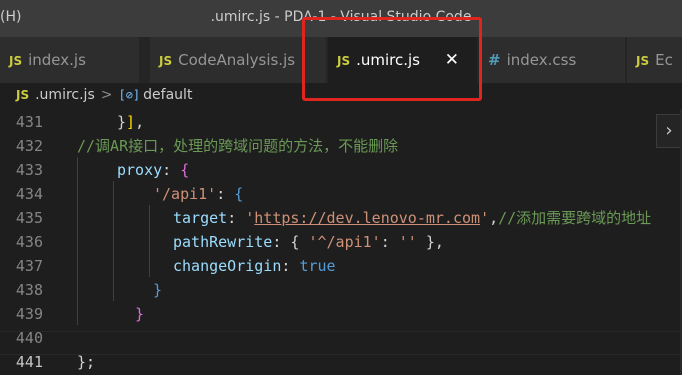  What do you see at coordinates (65, 95) in the screenshot?
I see `breadcrumb-file: .umirc.js` at bounding box center [65, 95].